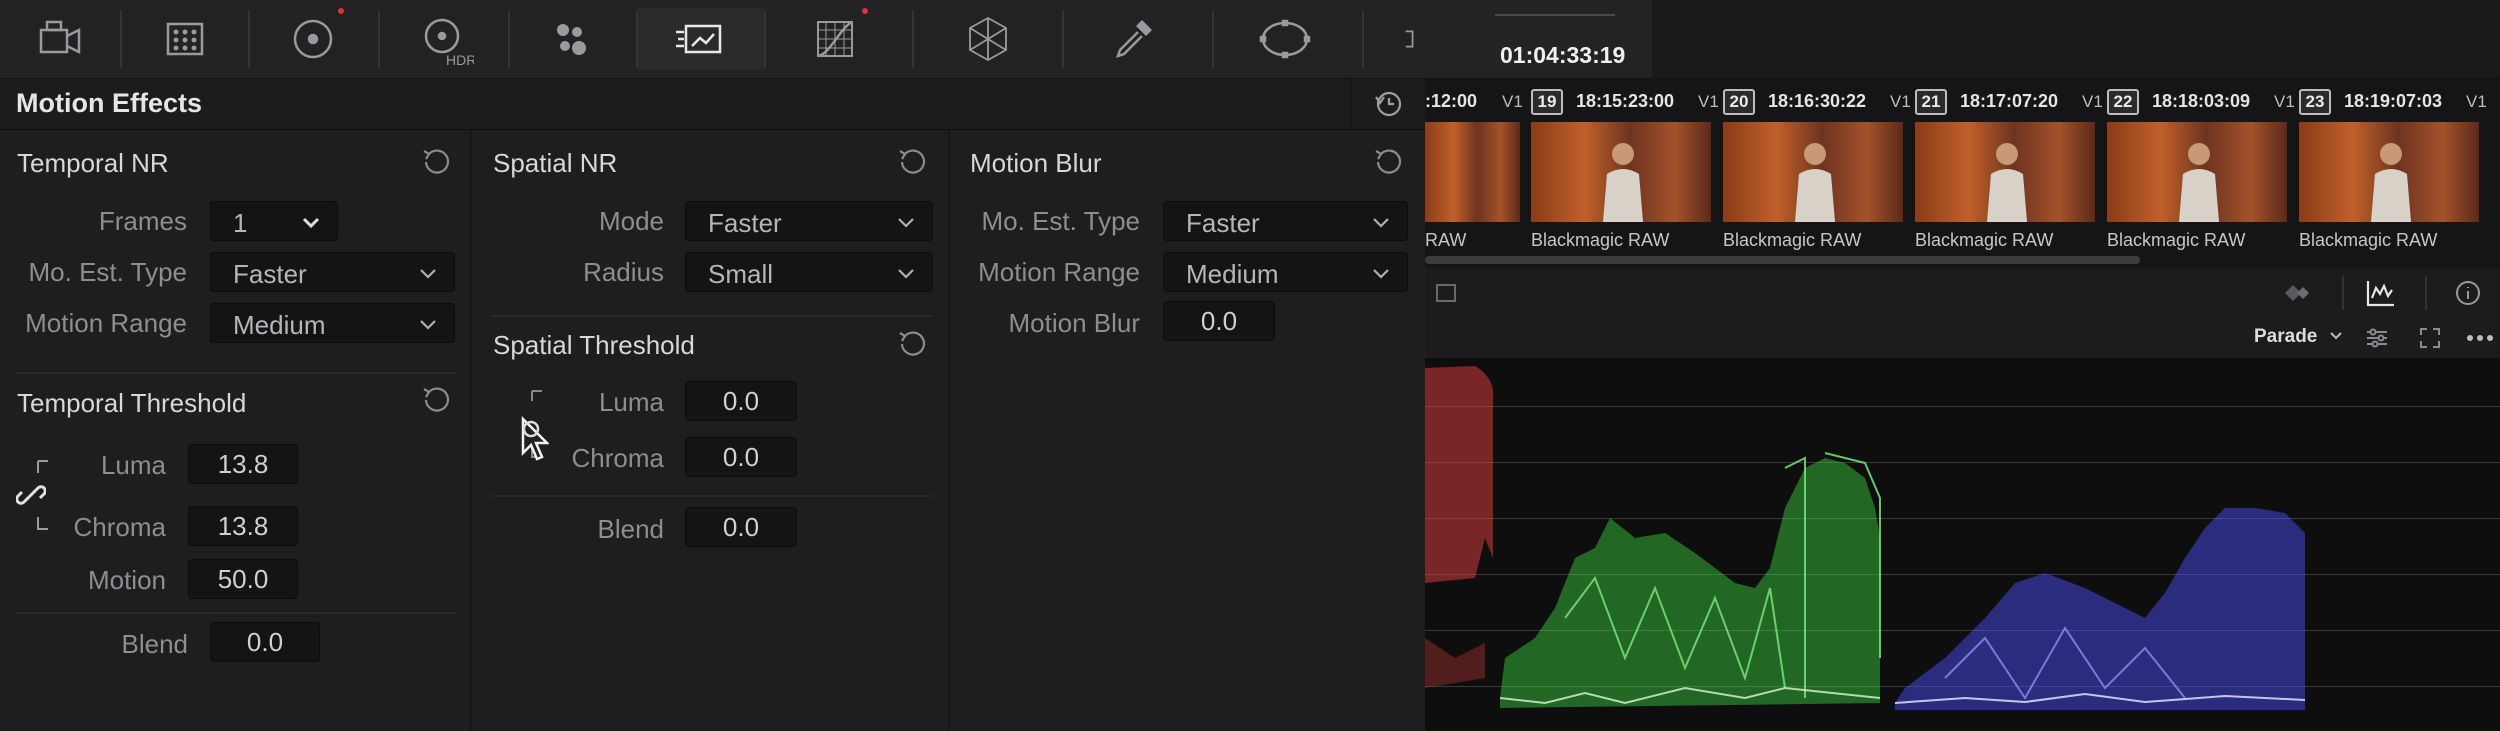 The image size is (2500, 731). Describe the element at coordinates (1285, 221) in the screenshot. I see `blur-mo-est-dropdown: Faster` at that location.